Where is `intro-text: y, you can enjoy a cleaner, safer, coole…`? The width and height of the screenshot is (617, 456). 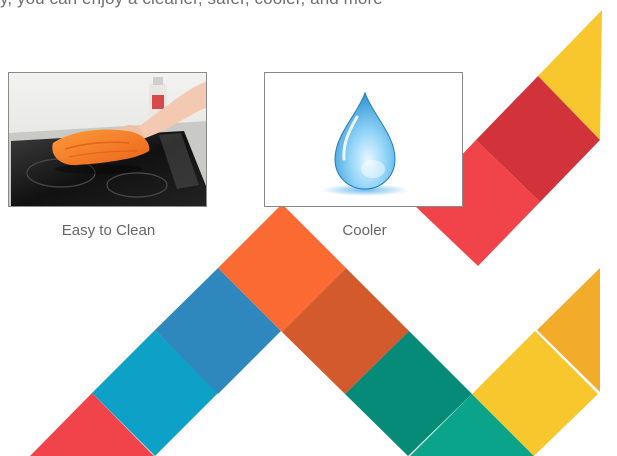
intro-text: y, you can enjoy a cleaner, safer, coole… is located at coordinates (308, 4).